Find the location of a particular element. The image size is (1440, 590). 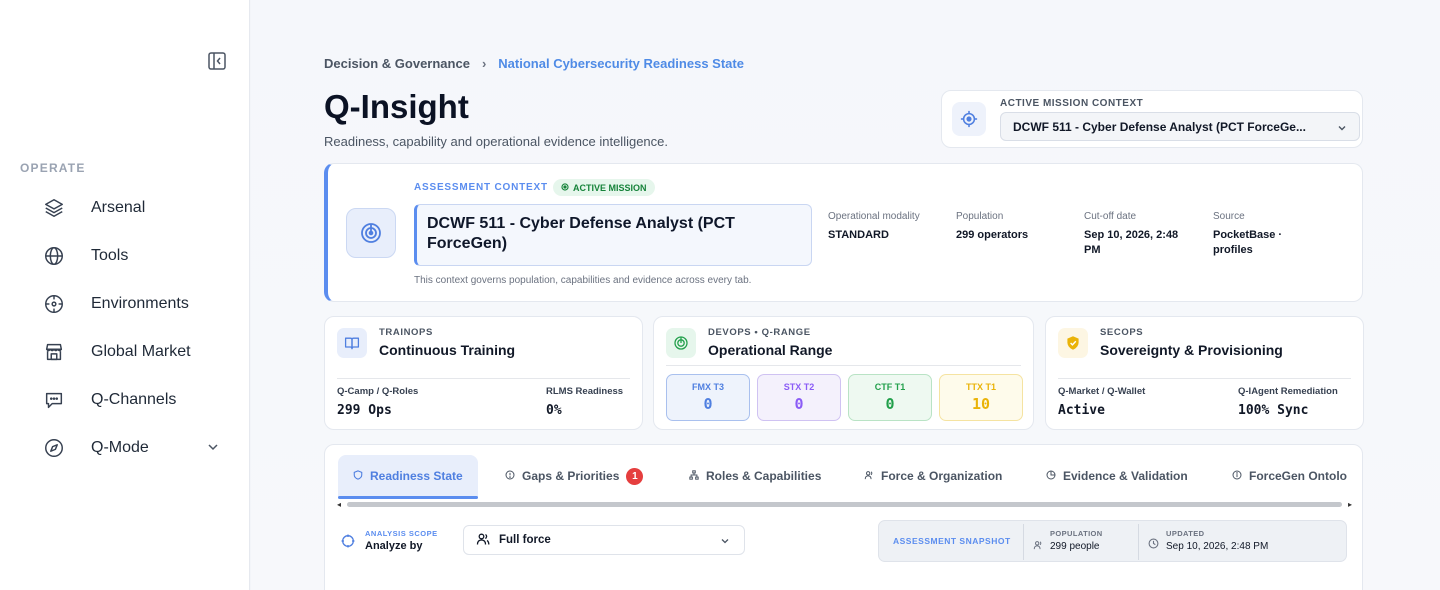

tab-forcegen-ontology: ForceGen Ontolo is located at coordinates (1289, 476).